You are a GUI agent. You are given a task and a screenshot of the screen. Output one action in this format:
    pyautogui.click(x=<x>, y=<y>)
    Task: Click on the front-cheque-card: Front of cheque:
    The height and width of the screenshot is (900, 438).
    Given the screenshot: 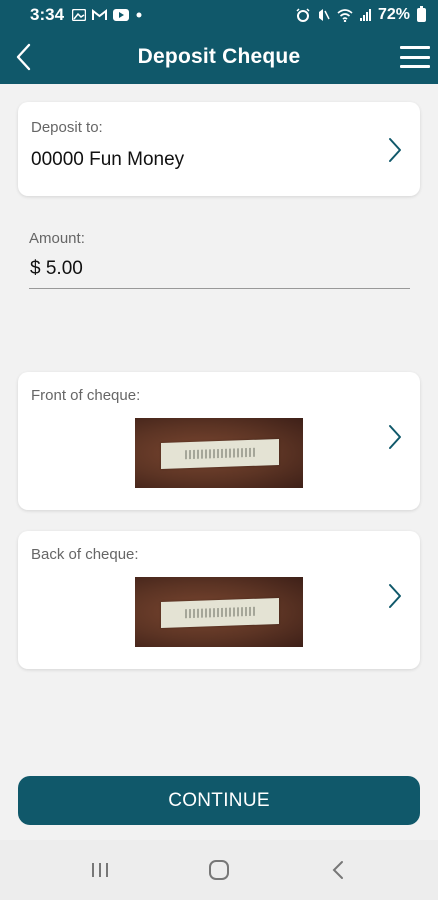 What is the action you would take?
    pyautogui.click(x=219, y=441)
    